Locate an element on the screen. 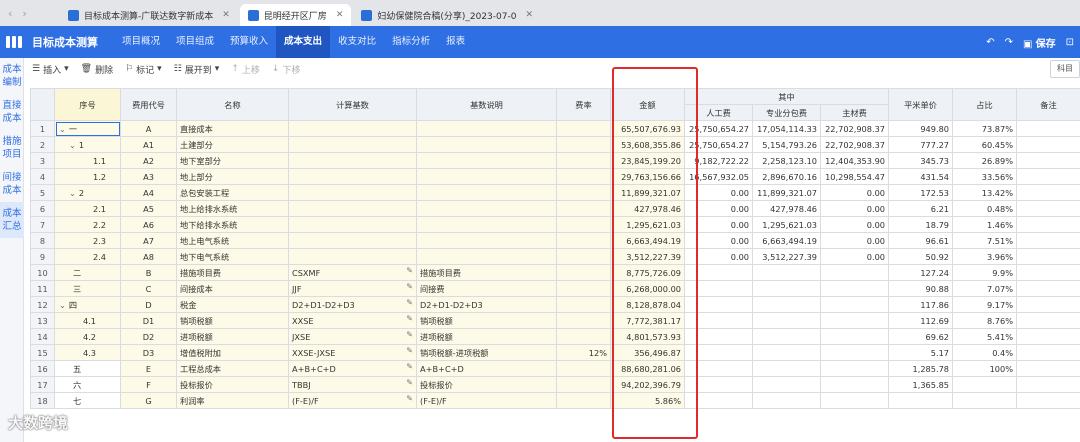  row-number-cell: 13 is located at coordinates (42, 320).